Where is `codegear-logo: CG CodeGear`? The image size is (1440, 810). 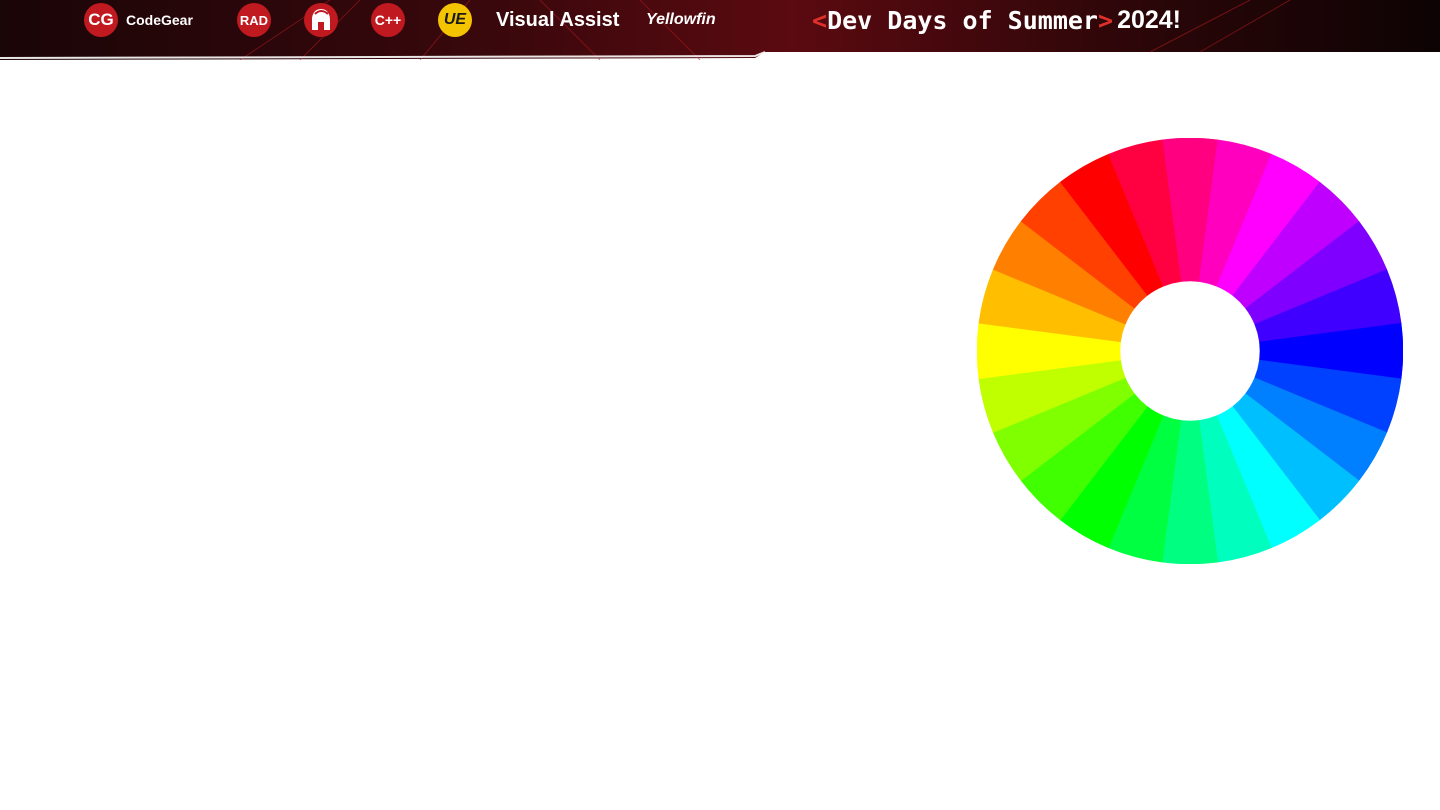
codegear-logo: CG CodeGear is located at coordinates (138, 20).